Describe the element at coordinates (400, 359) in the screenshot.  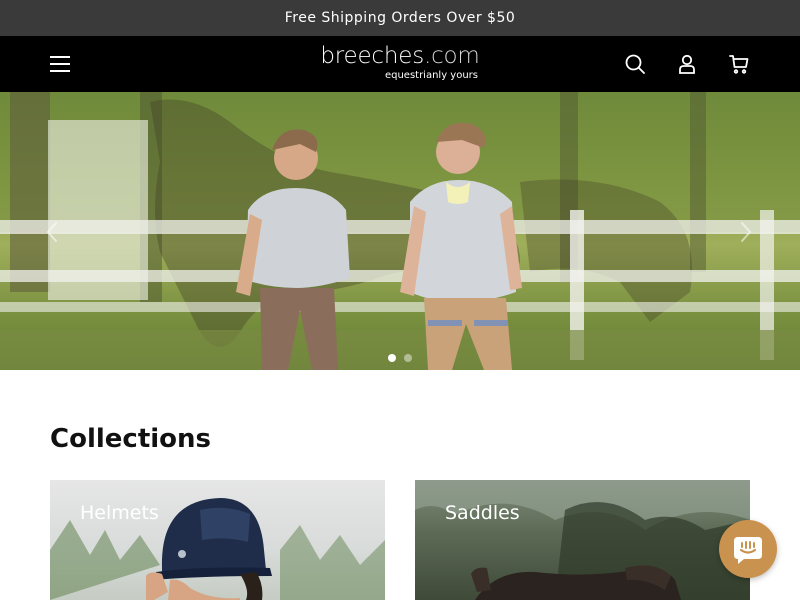
I see `slide-dots` at that location.